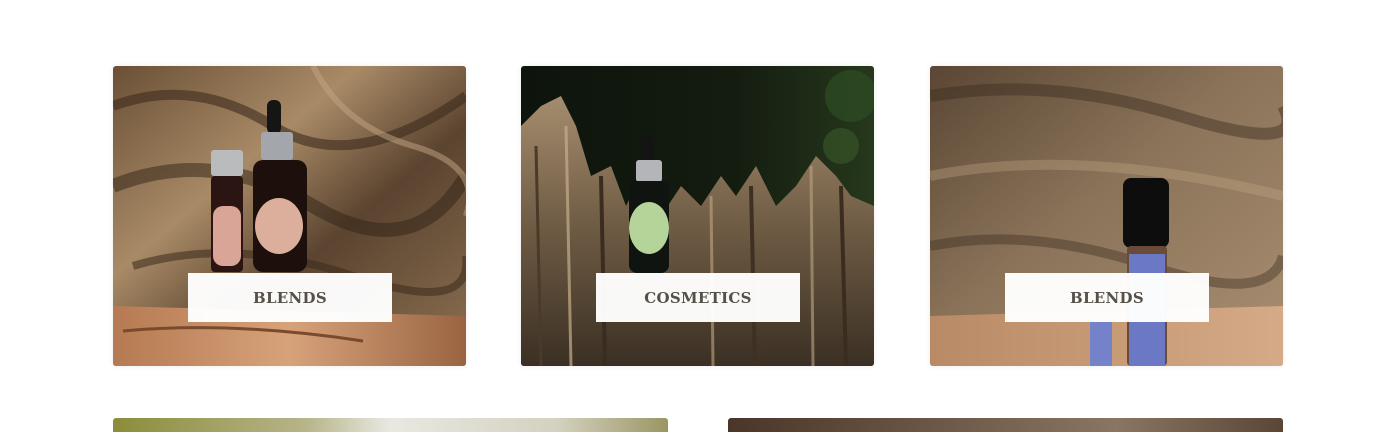  I want to click on category-label: COSMETICS, so click(698, 298).